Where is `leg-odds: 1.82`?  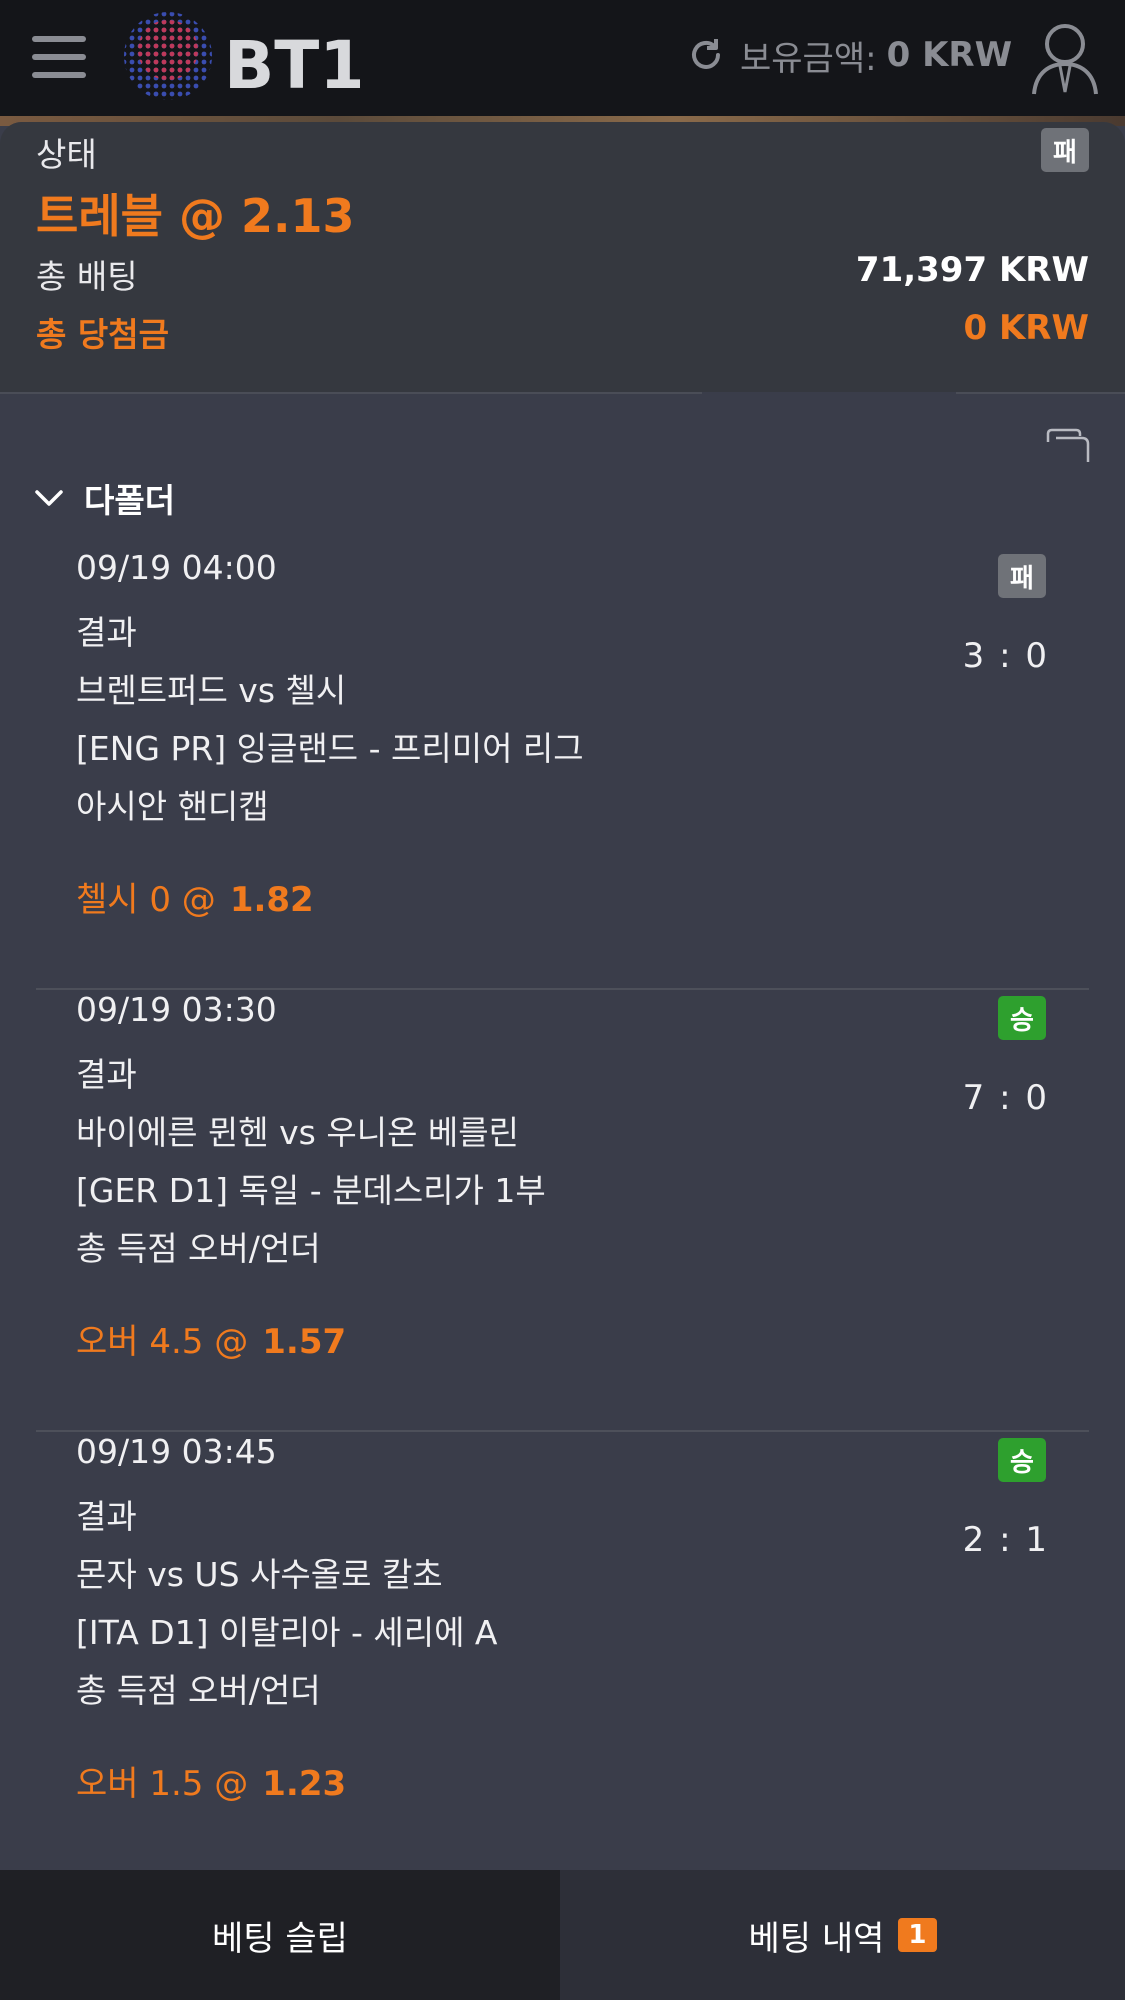 leg-odds: 1.82 is located at coordinates (271, 900).